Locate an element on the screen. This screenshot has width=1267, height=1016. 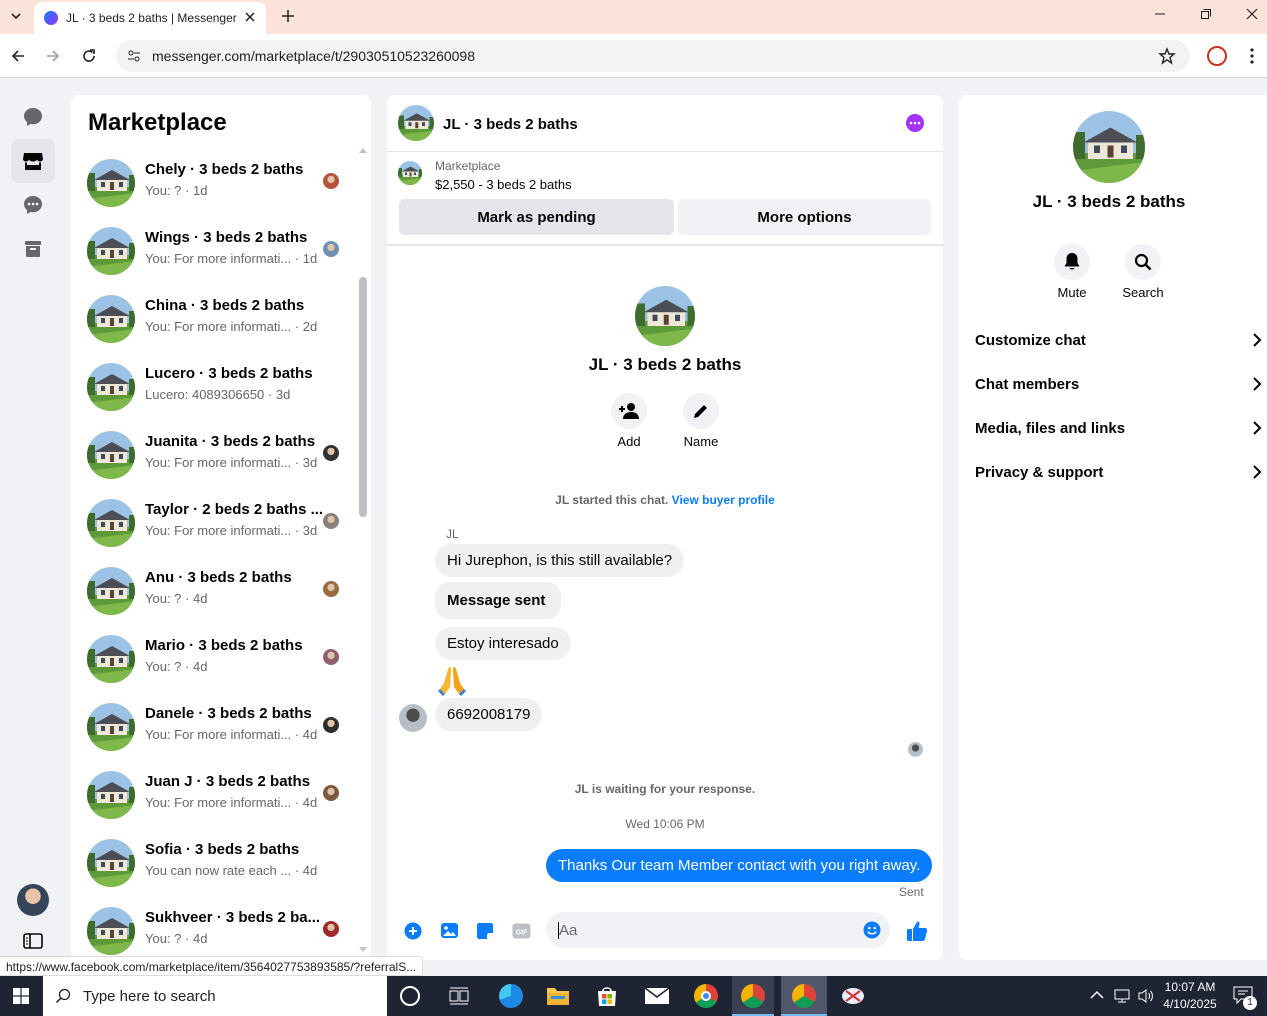
add-people-button is located at coordinates (629, 411).